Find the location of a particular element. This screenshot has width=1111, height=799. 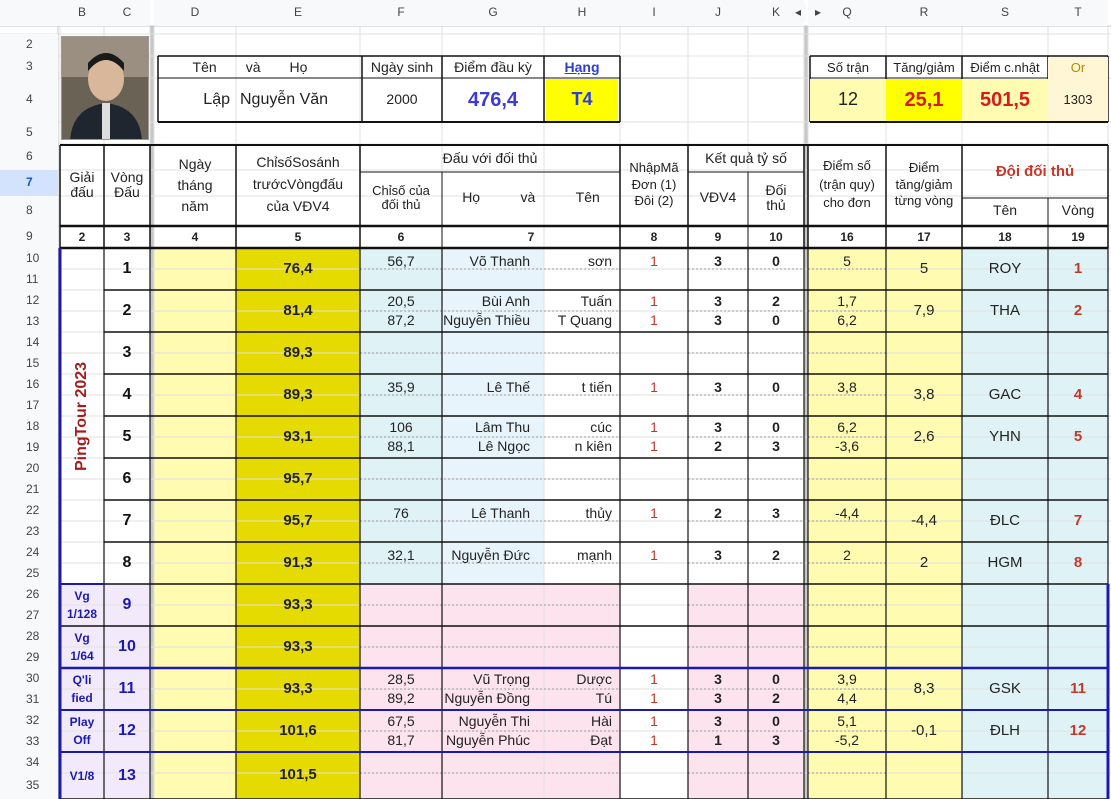

column-header-E: E is located at coordinates (298, 13).